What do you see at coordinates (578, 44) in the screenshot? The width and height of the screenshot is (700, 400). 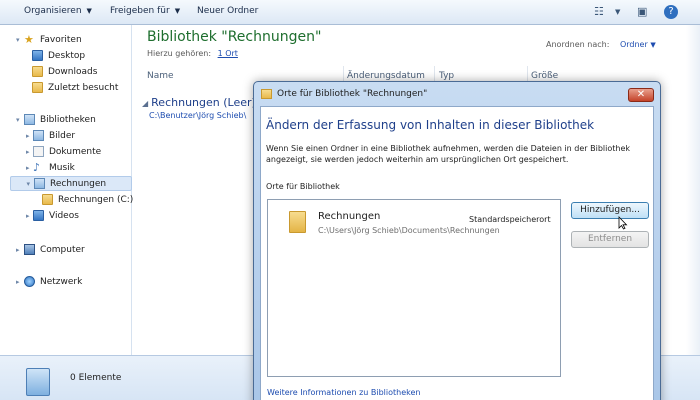 I see `arrange-label: Anordnen nach:` at bounding box center [578, 44].